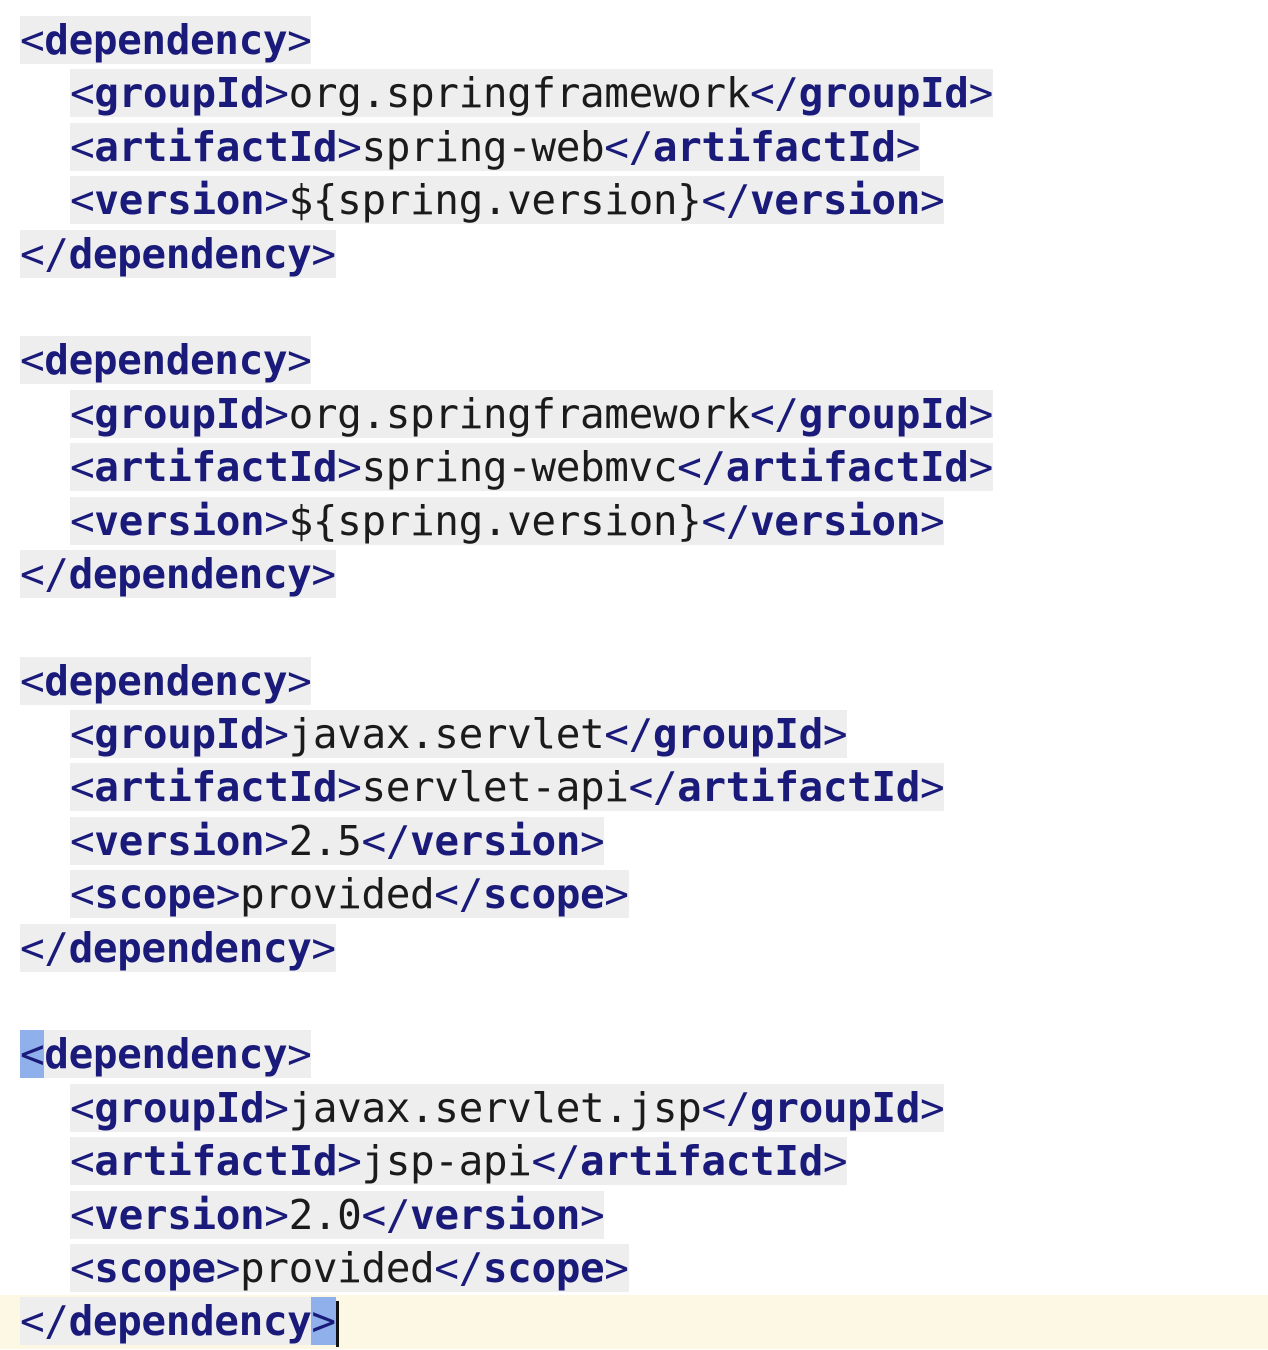 The height and width of the screenshot is (1350, 1268). Describe the element at coordinates (446, 1161) in the screenshot. I see `element-value: jsp-api` at that location.